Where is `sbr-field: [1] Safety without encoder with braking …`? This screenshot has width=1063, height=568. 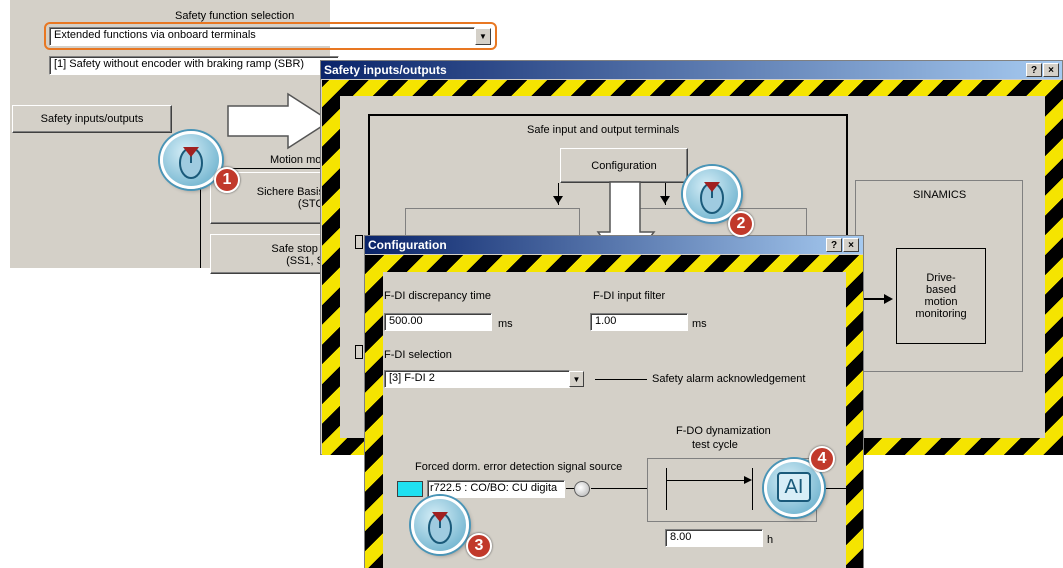
sbr-field: [1] Safety without encoder with braking … is located at coordinates (194, 65).